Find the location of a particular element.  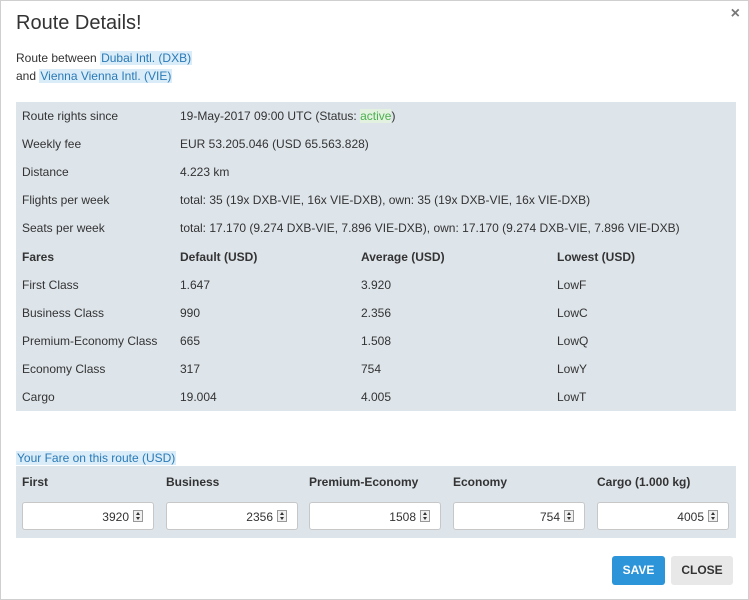

cargo-fare-input: 4005 is located at coordinates (663, 516).